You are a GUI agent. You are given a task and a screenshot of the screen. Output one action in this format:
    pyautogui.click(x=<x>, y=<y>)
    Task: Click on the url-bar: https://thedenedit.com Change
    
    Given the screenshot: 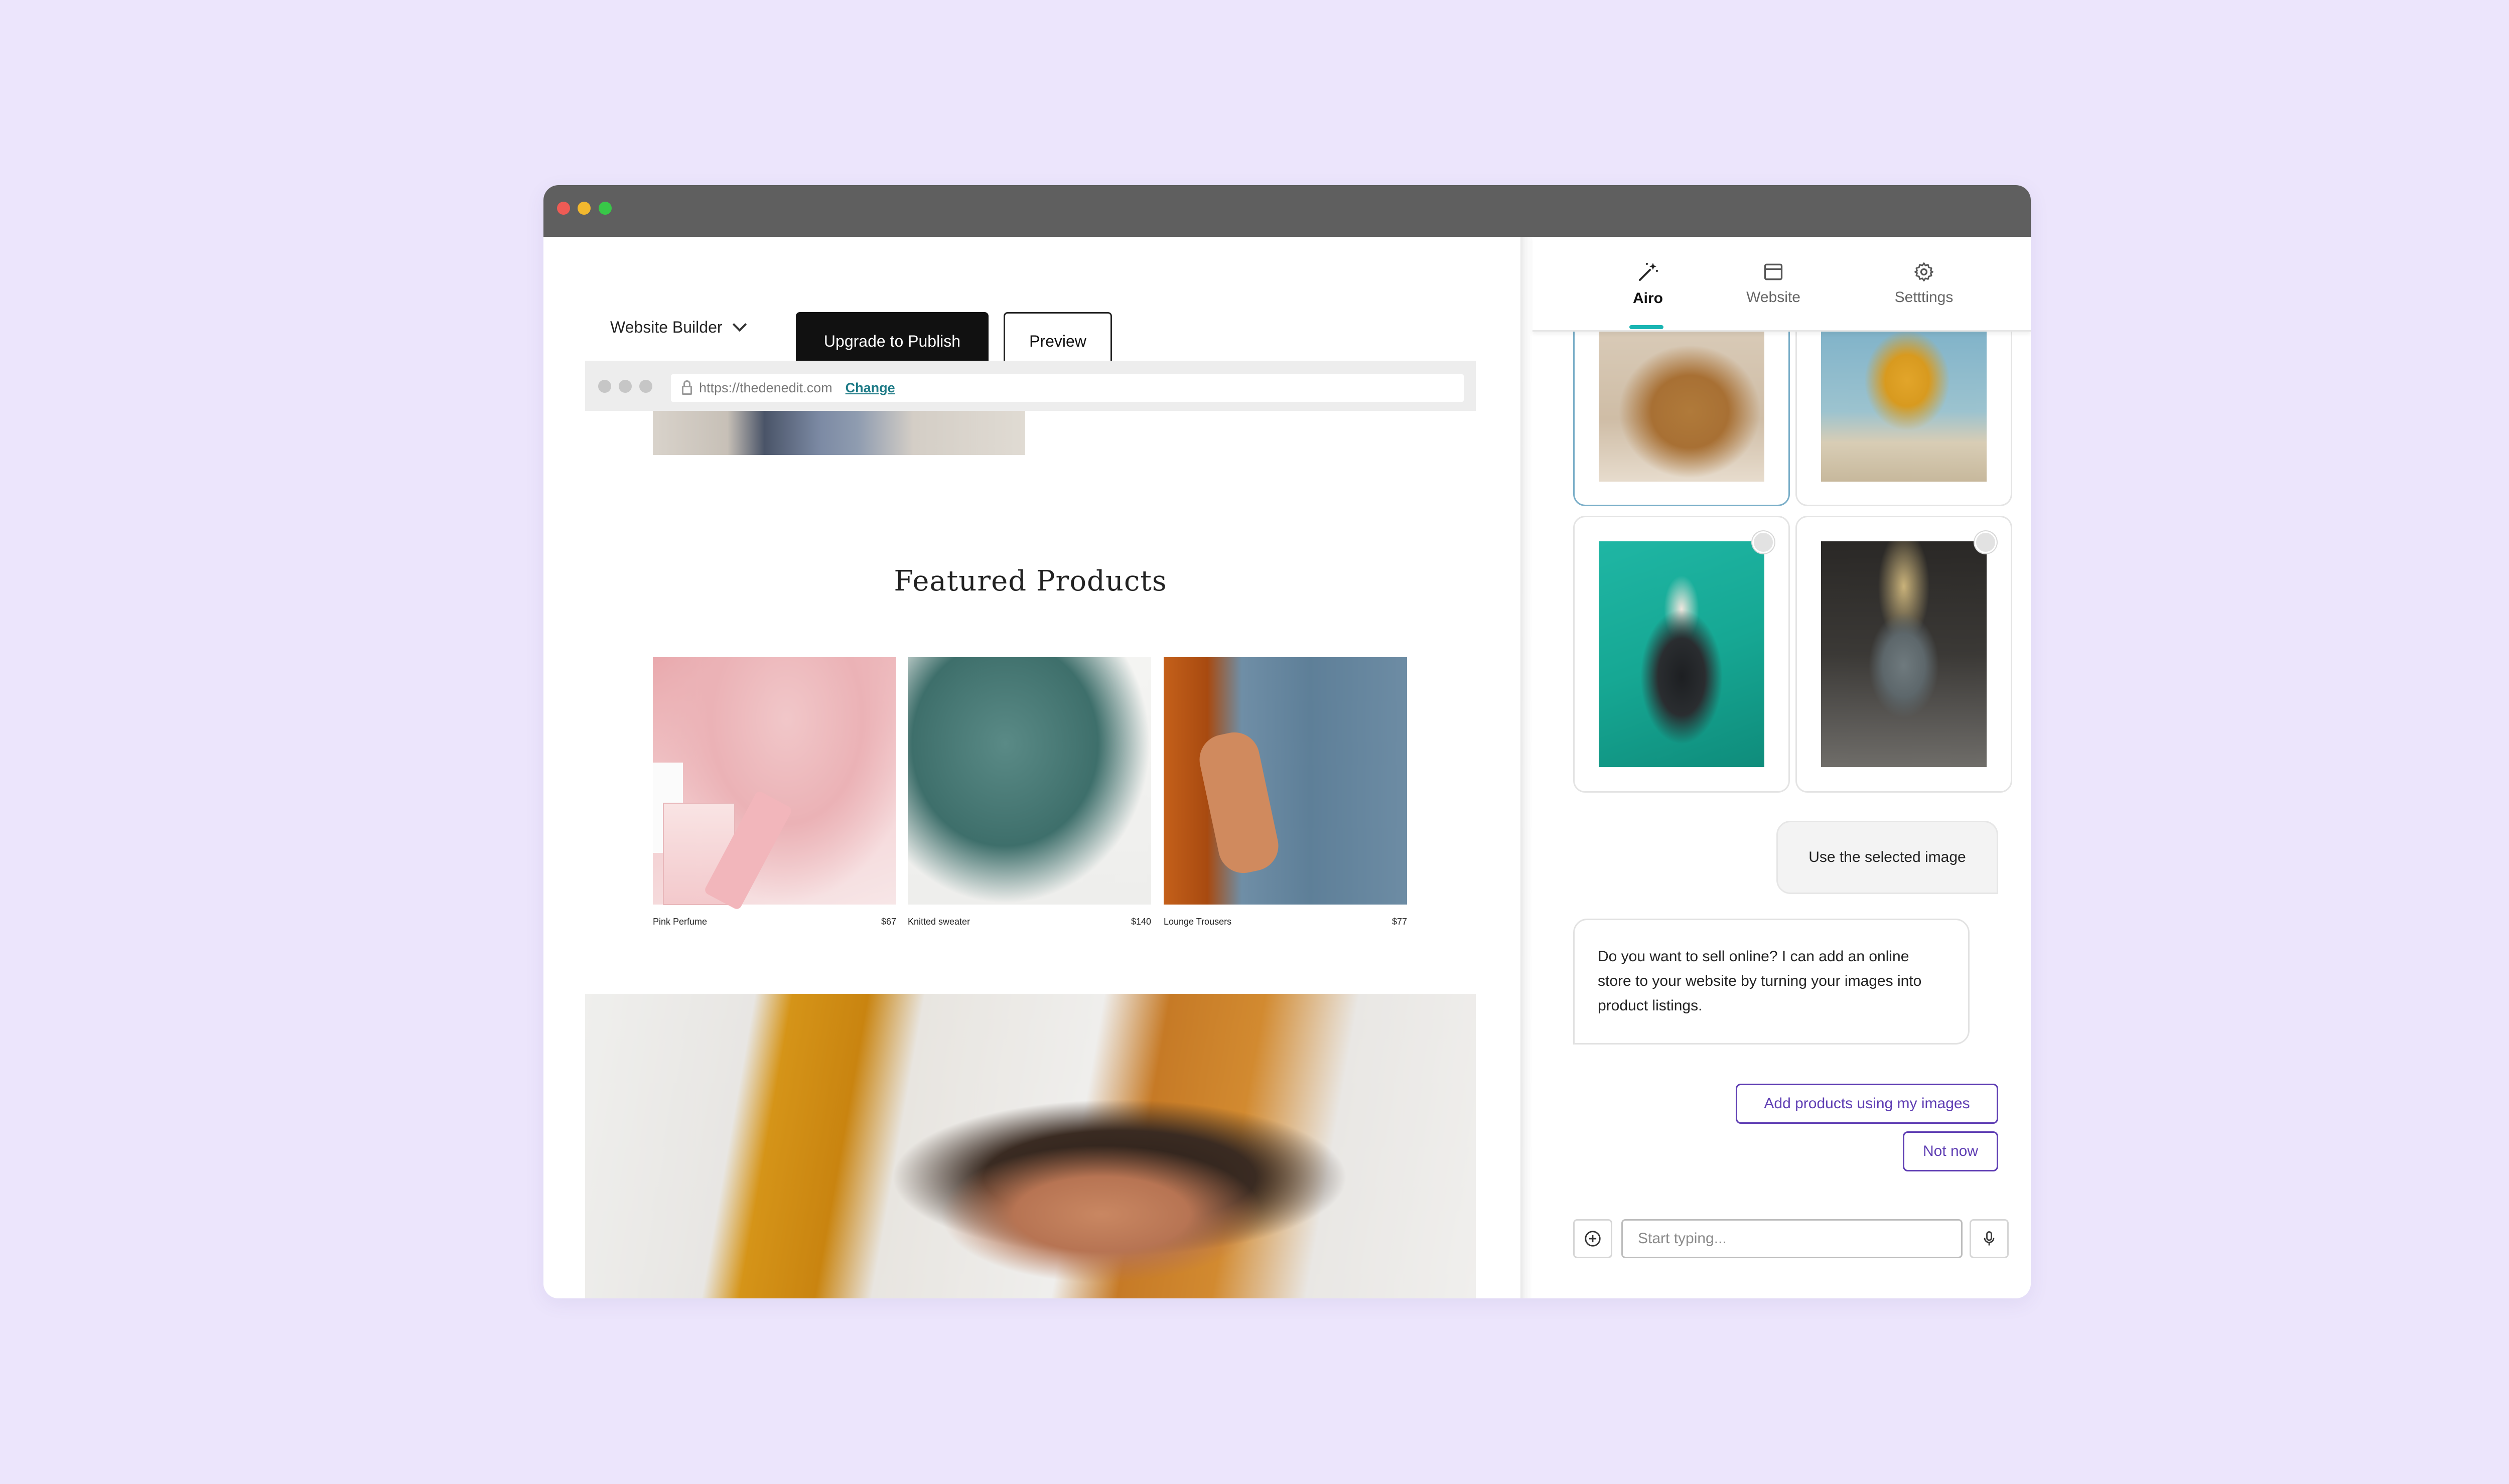 What is the action you would take?
    pyautogui.click(x=1067, y=388)
    